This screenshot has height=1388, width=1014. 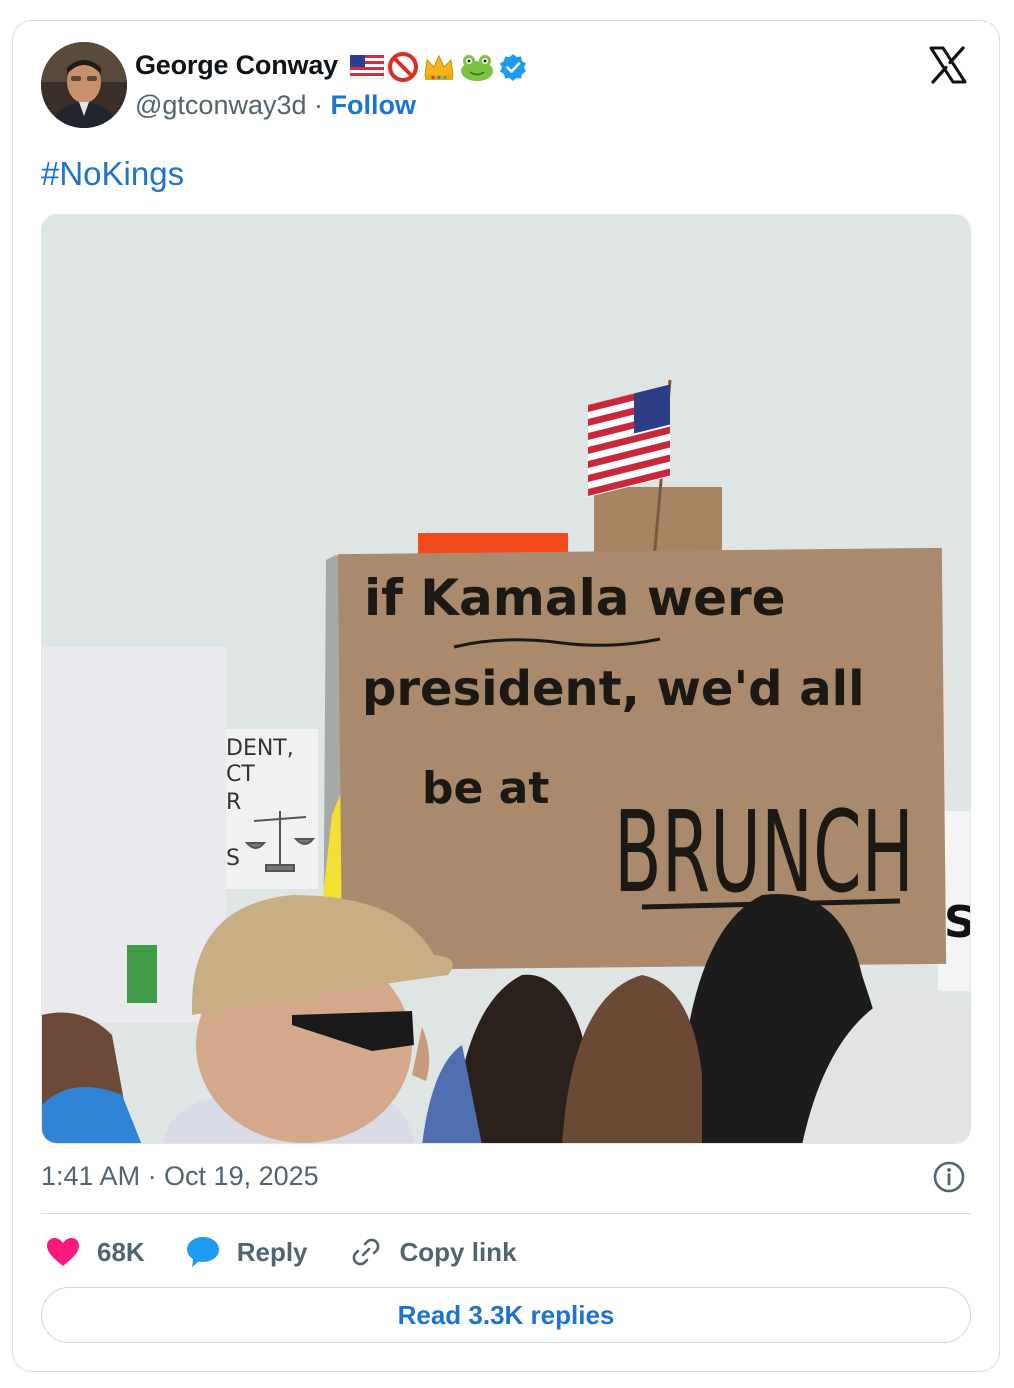 I want to click on crown-icon, so click(x=439, y=67).